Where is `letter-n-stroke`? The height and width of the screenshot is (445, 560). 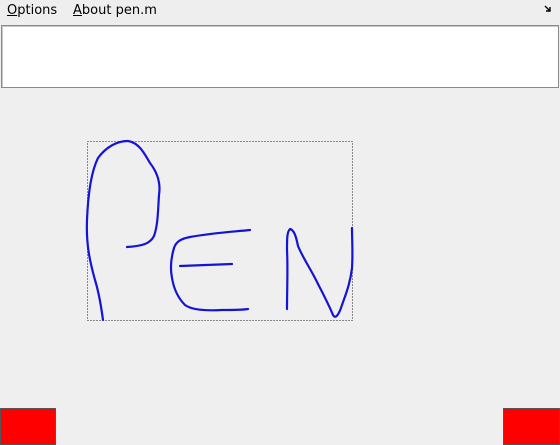
letter-n-stroke is located at coordinates (319, 272).